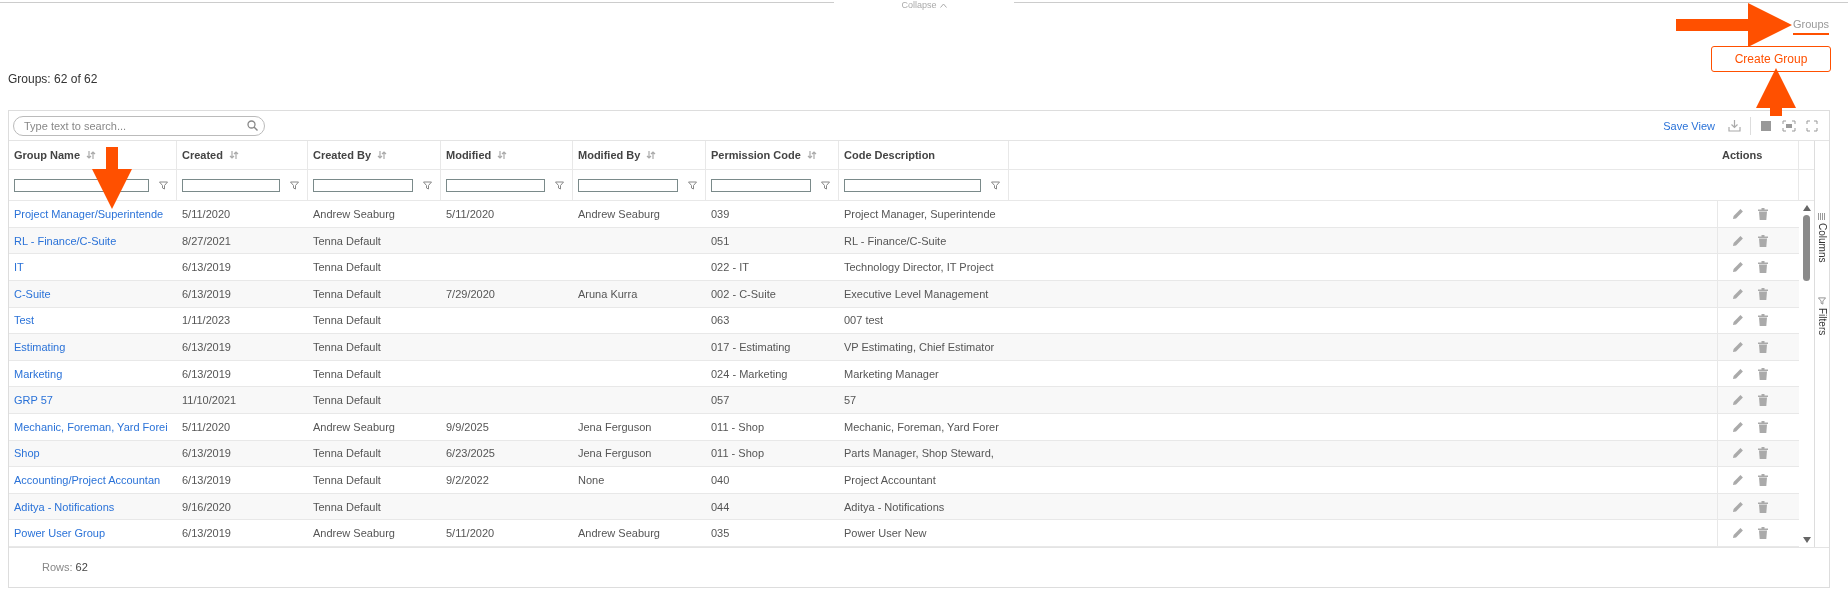 The height and width of the screenshot is (600, 1848). I want to click on group-name-link: IT, so click(19, 267).